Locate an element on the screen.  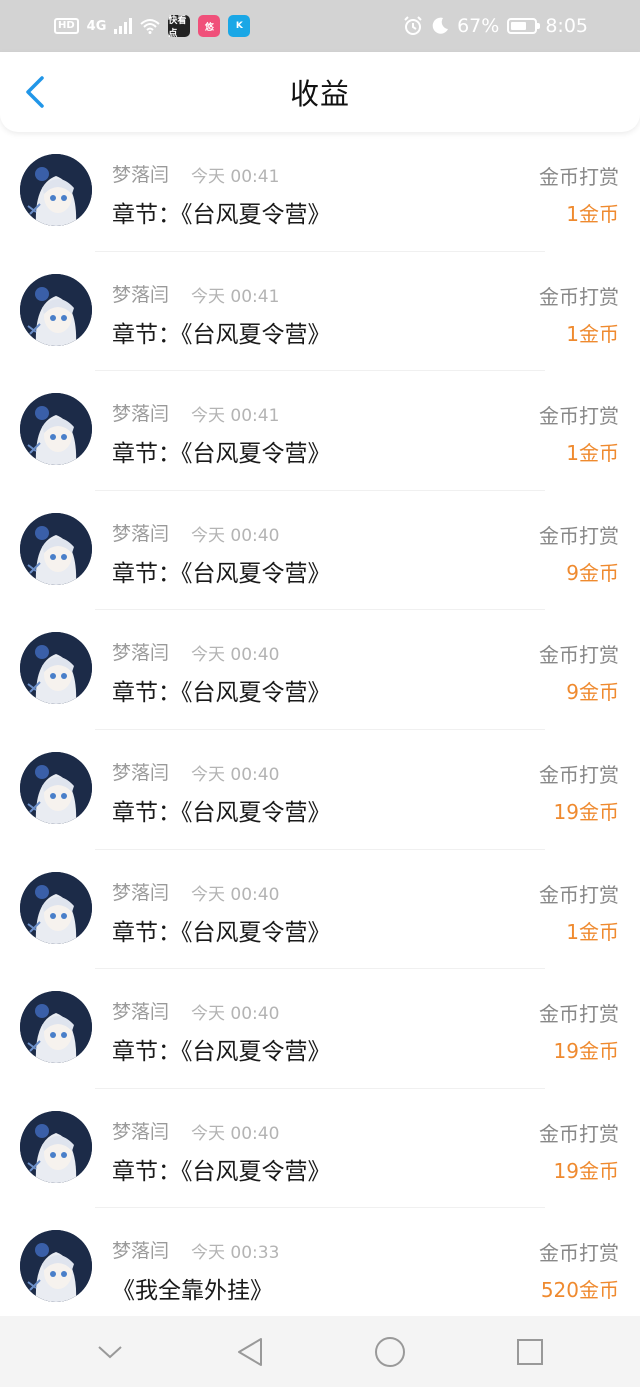
home-circle-icon is located at coordinates (390, 1351).